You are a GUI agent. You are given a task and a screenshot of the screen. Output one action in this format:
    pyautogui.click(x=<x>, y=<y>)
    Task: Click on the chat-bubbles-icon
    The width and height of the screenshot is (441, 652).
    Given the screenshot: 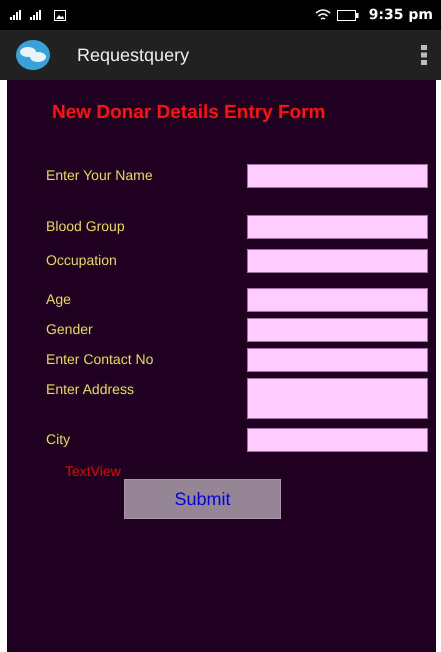 What is the action you would take?
    pyautogui.click(x=33, y=55)
    